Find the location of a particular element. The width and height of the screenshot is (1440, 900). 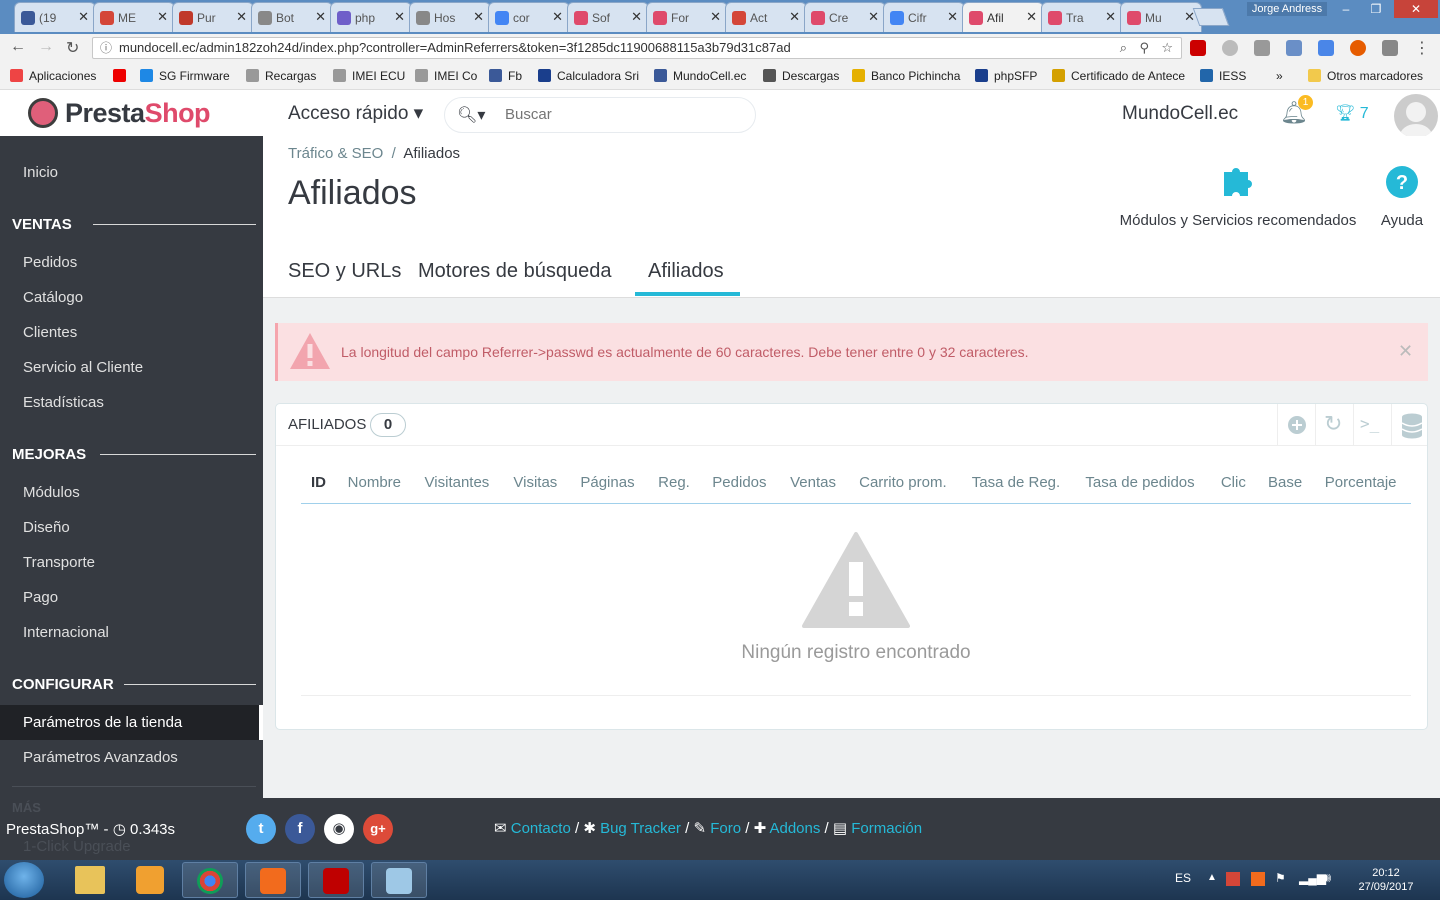

sidebar-item-diseno: Diseño is located at coordinates (46, 527).